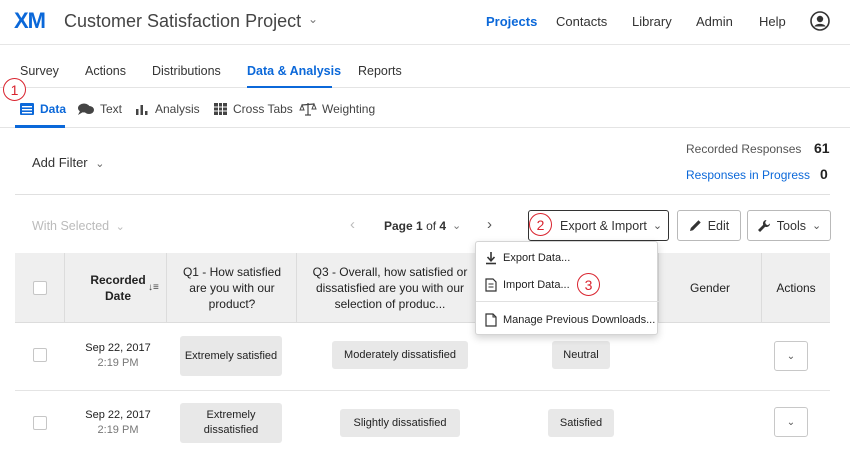  I want to click on next-page-button: ›, so click(489, 224).